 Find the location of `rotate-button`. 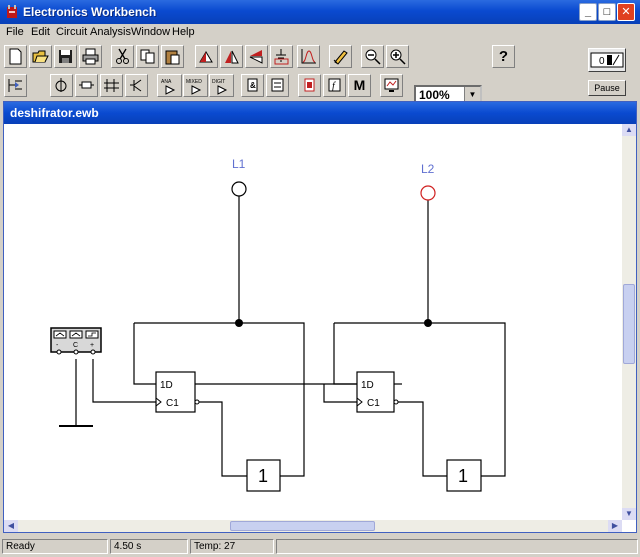

rotate-button is located at coordinates (206, 56).